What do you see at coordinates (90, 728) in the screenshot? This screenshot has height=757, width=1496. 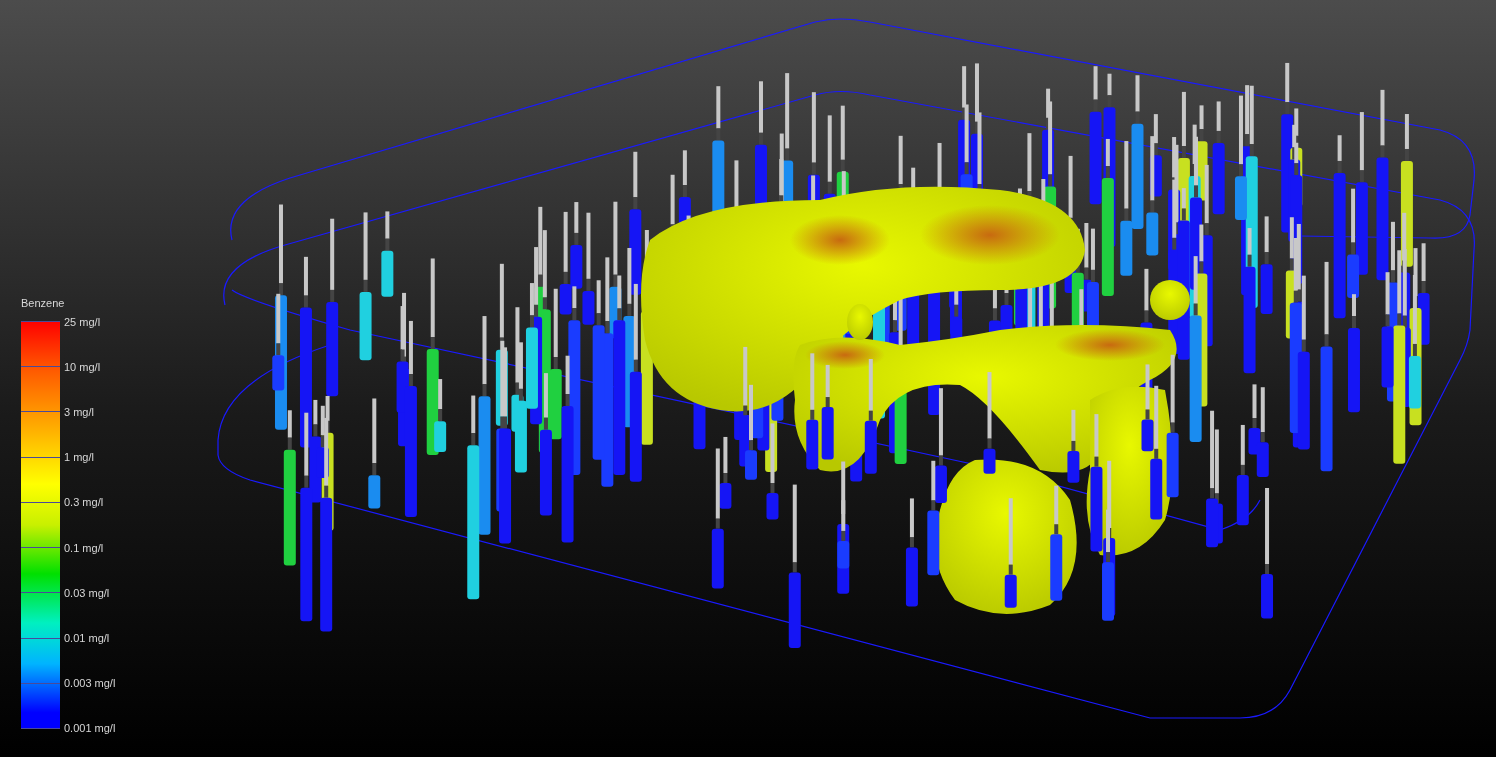 I see `legend-label: 0.001 mg/l` at bounding box center [90, 728].